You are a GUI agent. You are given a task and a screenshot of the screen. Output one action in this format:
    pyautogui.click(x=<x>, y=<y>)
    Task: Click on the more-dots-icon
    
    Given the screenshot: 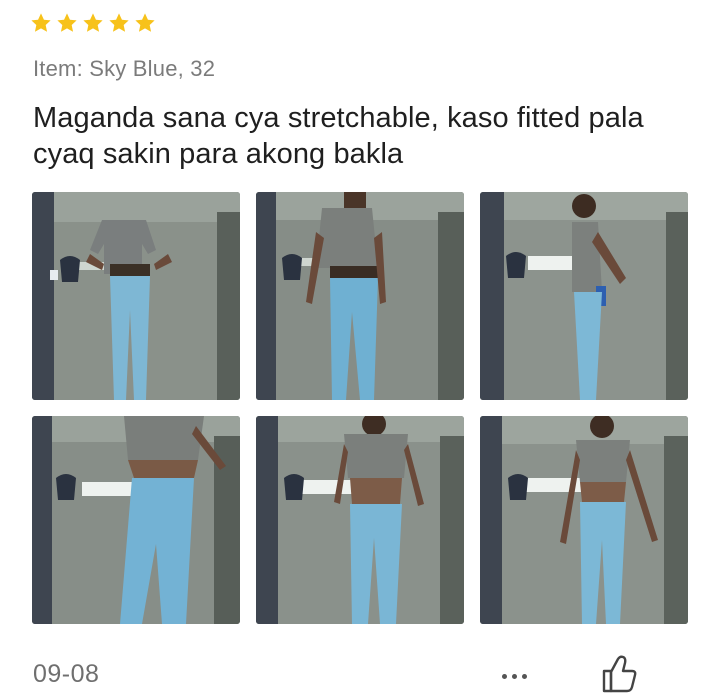 What is the action you would take?
    pyautogui.click(x=514, y=676)
    